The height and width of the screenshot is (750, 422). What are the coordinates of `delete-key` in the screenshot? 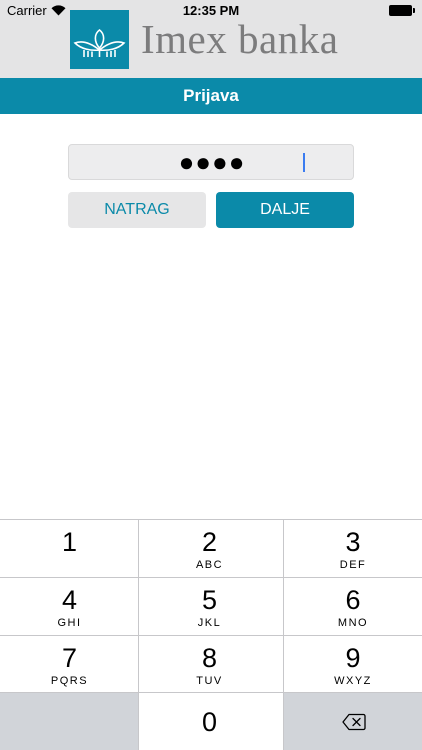 It's located at (353, 721).